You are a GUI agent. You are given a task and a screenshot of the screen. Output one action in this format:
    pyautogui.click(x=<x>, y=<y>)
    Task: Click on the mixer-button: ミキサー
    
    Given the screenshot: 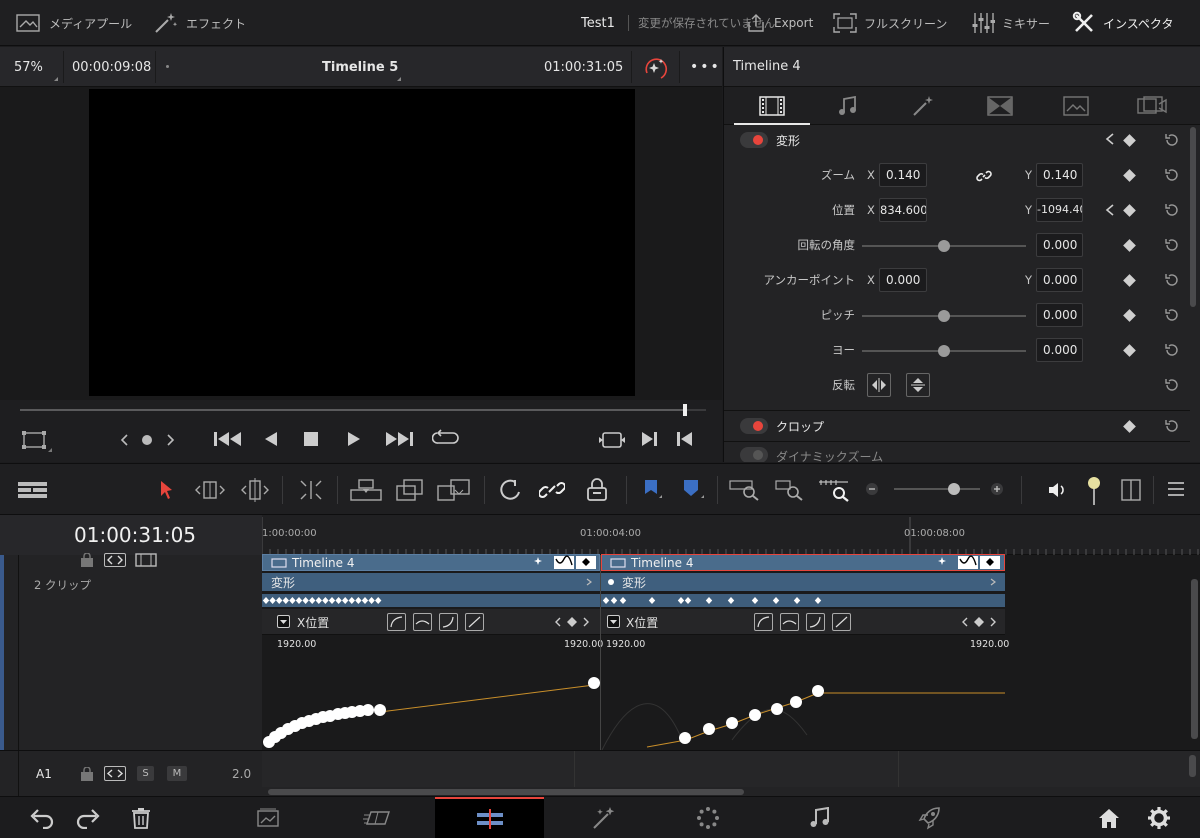 What is the action you would take?
    pyautogui.click(x=1010, y=23)
    